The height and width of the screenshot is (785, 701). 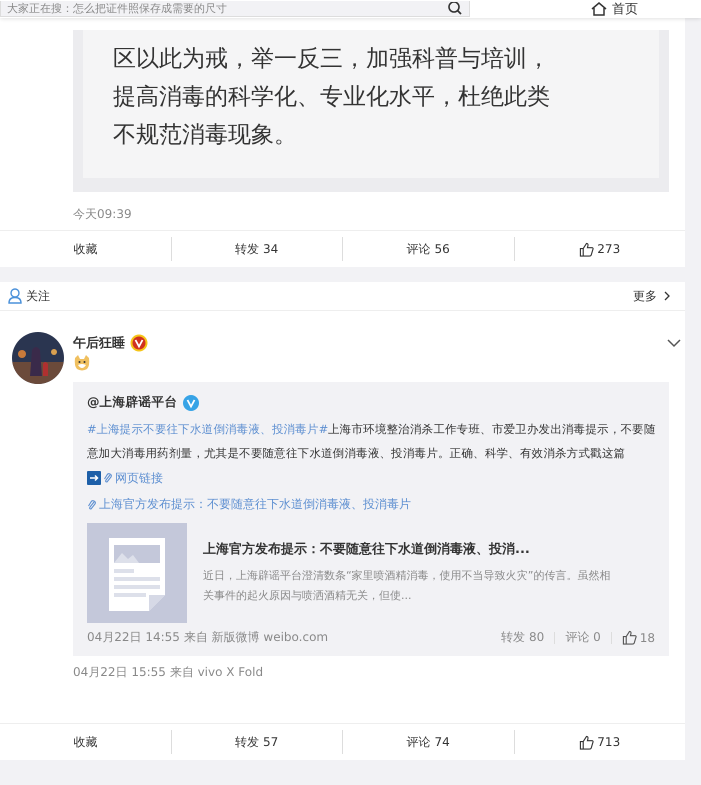 I want to click on like-button: 273, so click(x=599, y=249).